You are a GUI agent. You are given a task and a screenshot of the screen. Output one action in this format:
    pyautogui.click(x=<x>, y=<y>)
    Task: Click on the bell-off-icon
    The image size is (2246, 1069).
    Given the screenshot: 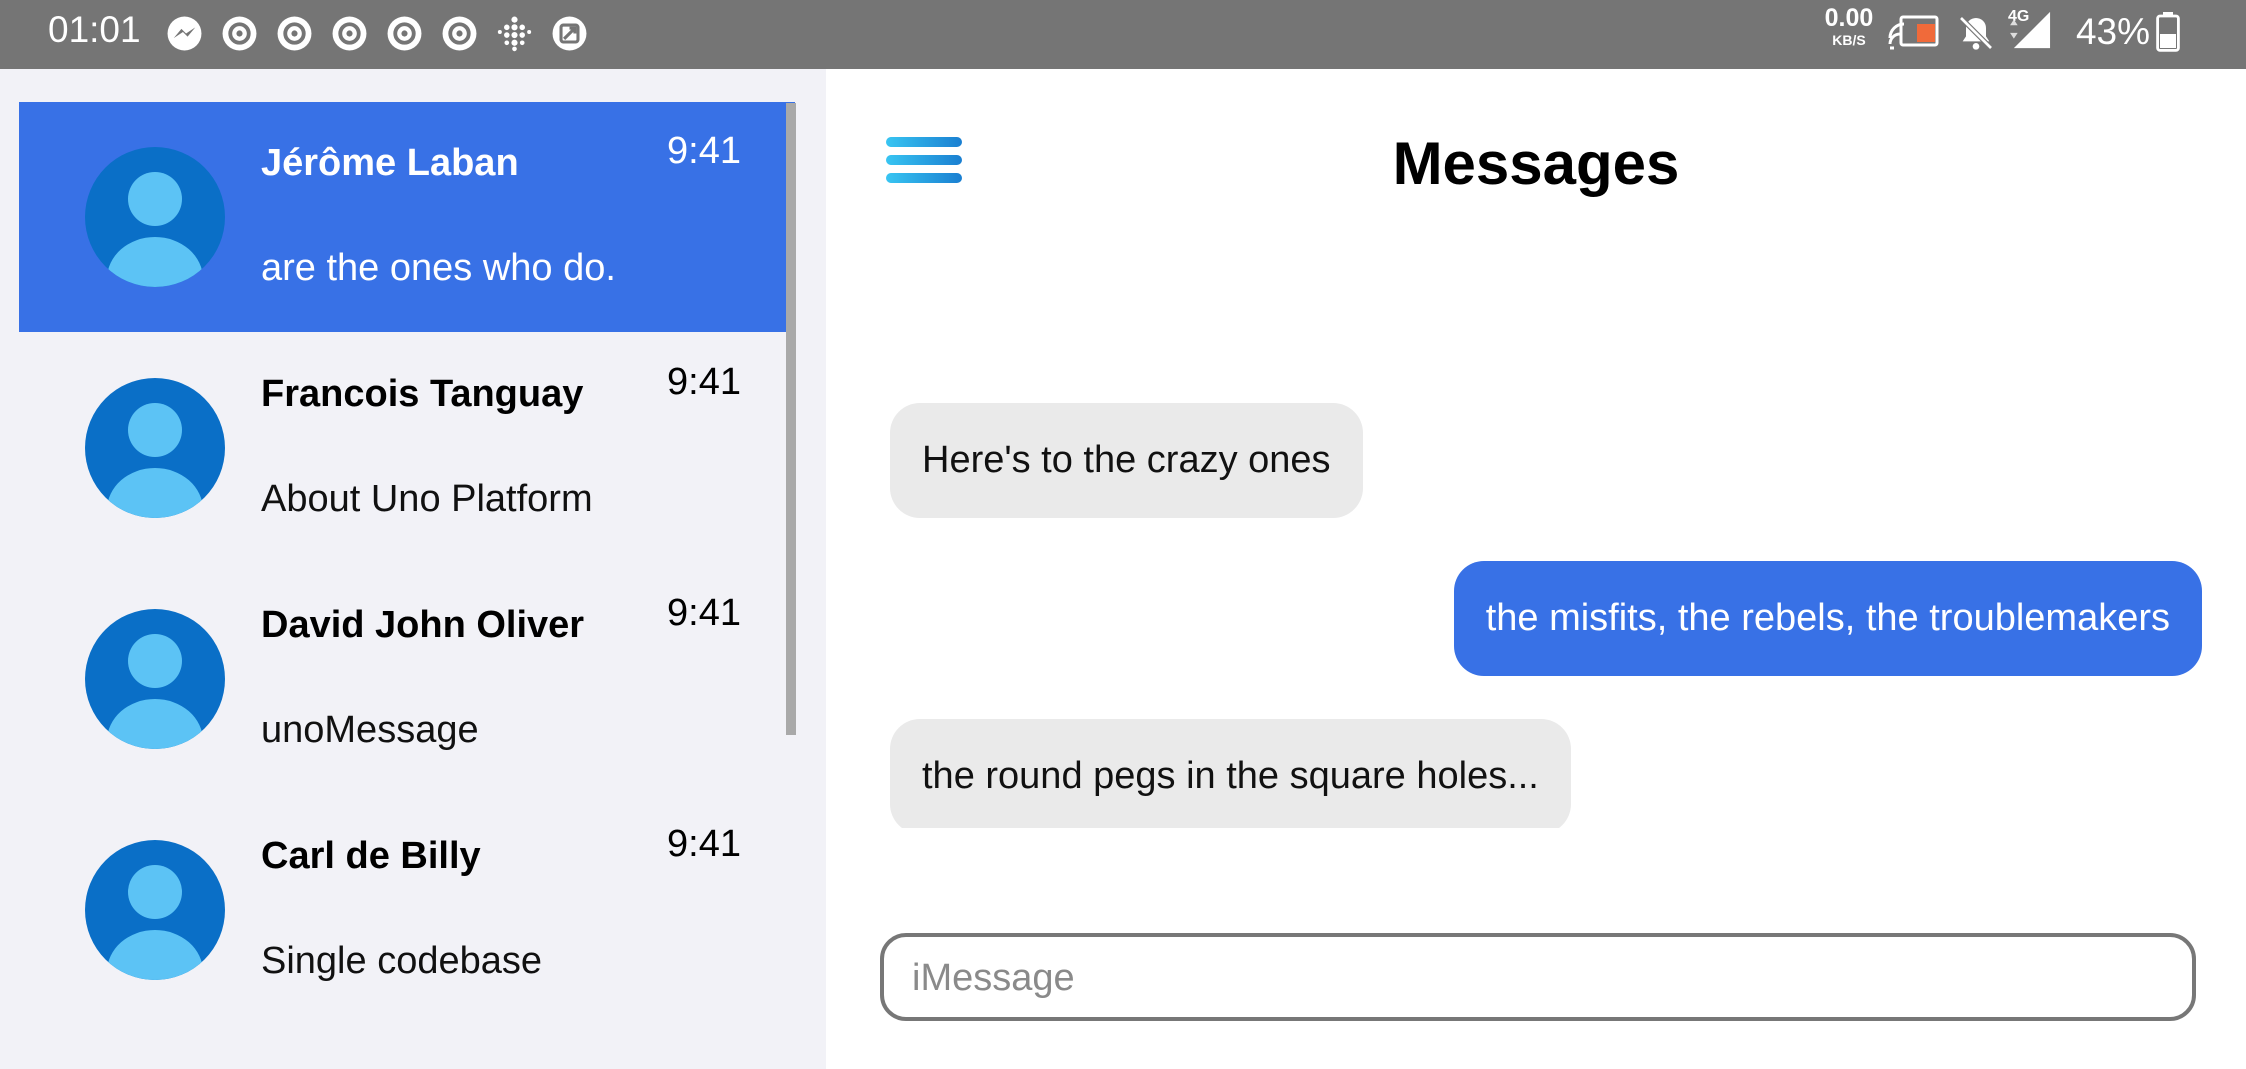 What is the action you would take?
    pyautogui.click(x=1976, y=33)
    